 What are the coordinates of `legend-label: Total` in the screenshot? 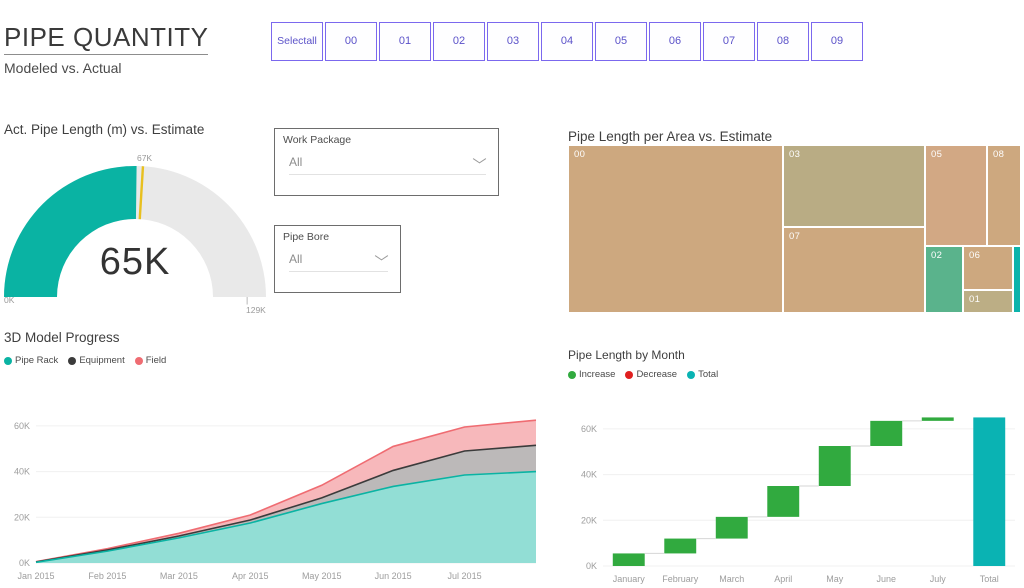 It's located at (708, 374).